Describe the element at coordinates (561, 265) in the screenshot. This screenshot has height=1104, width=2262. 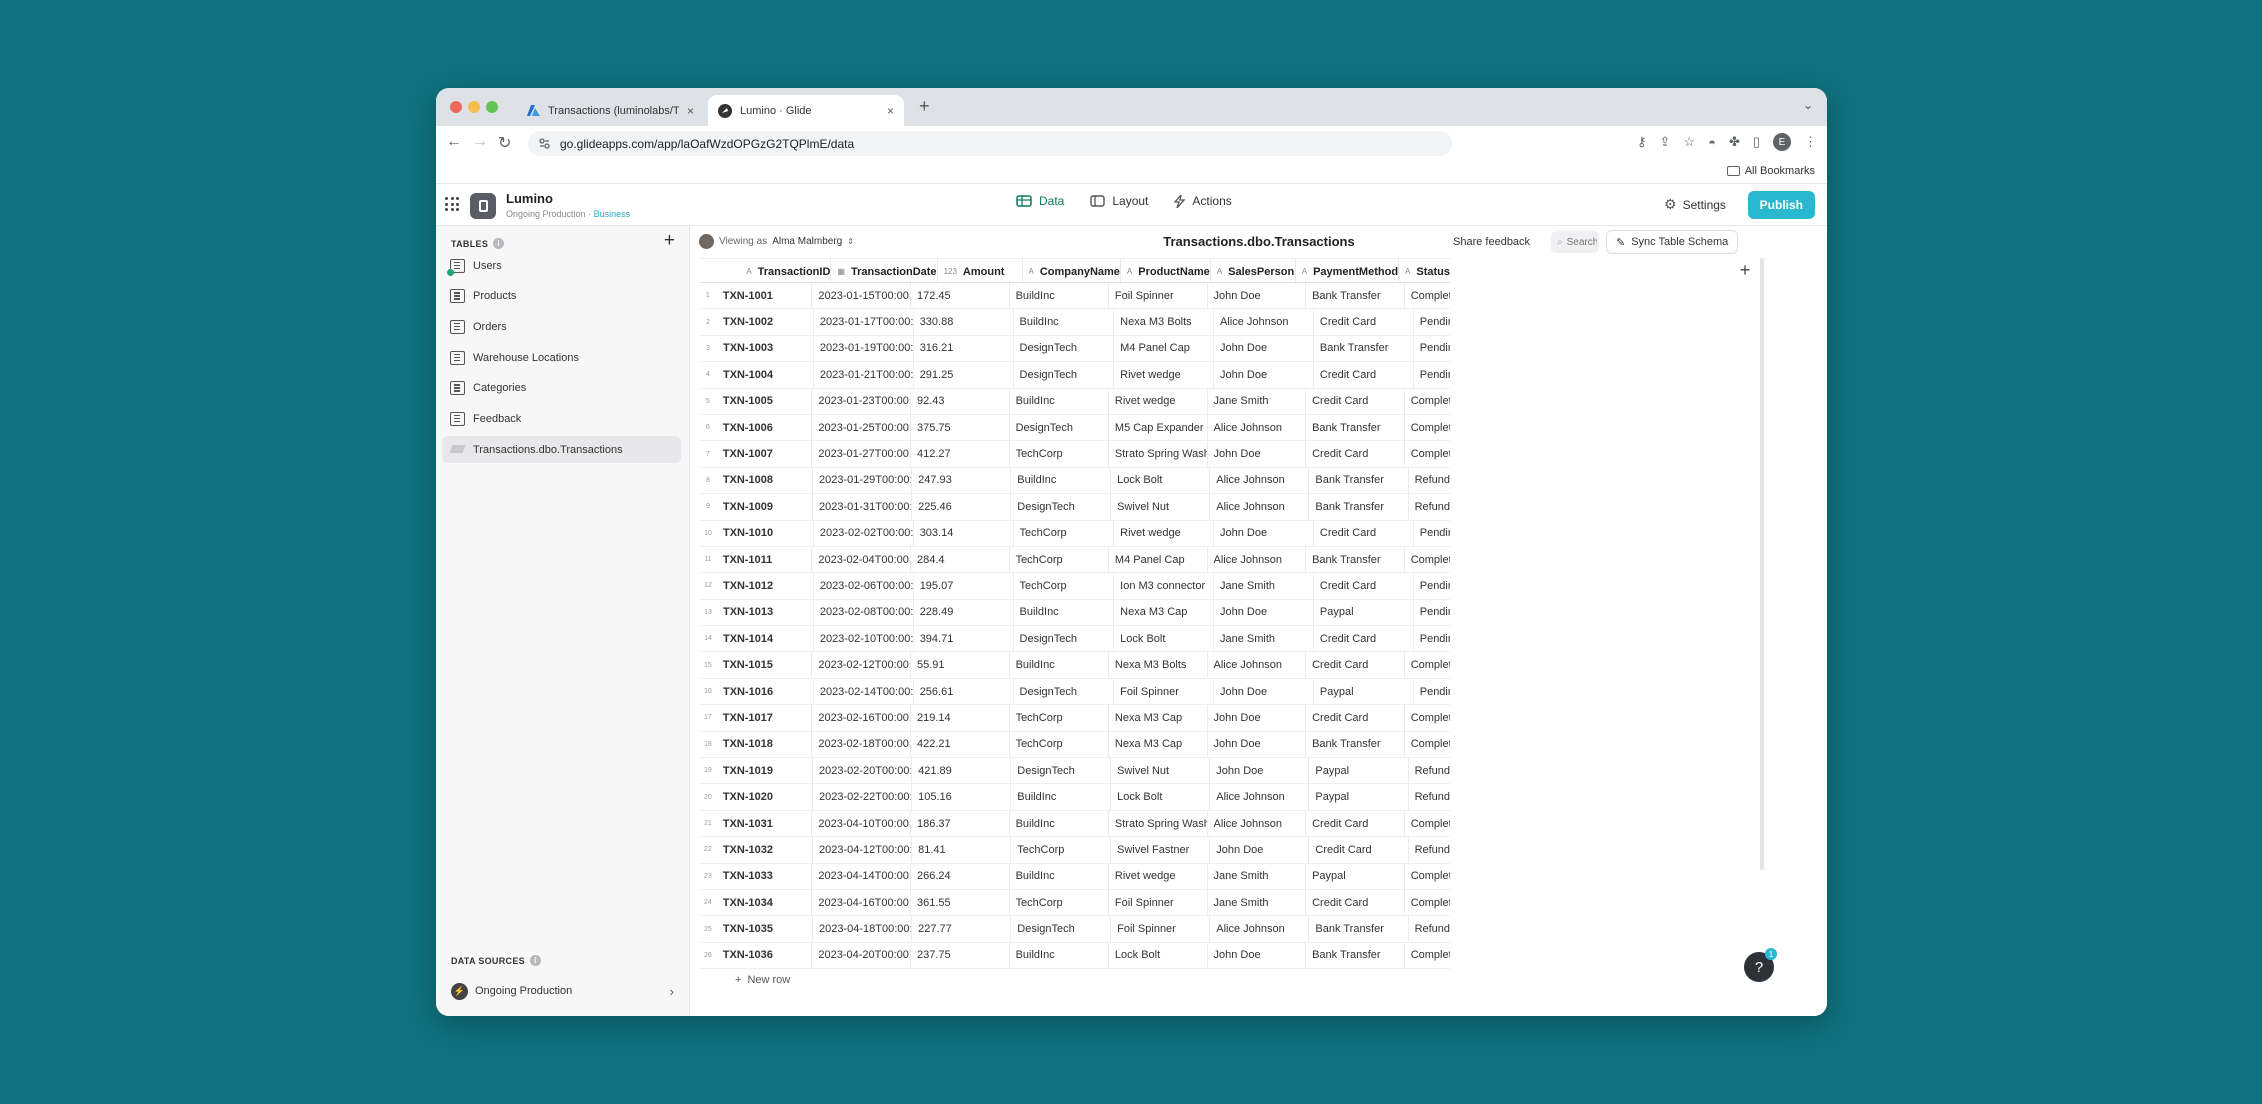
I see `sidebar-item-users: Users` at that location.